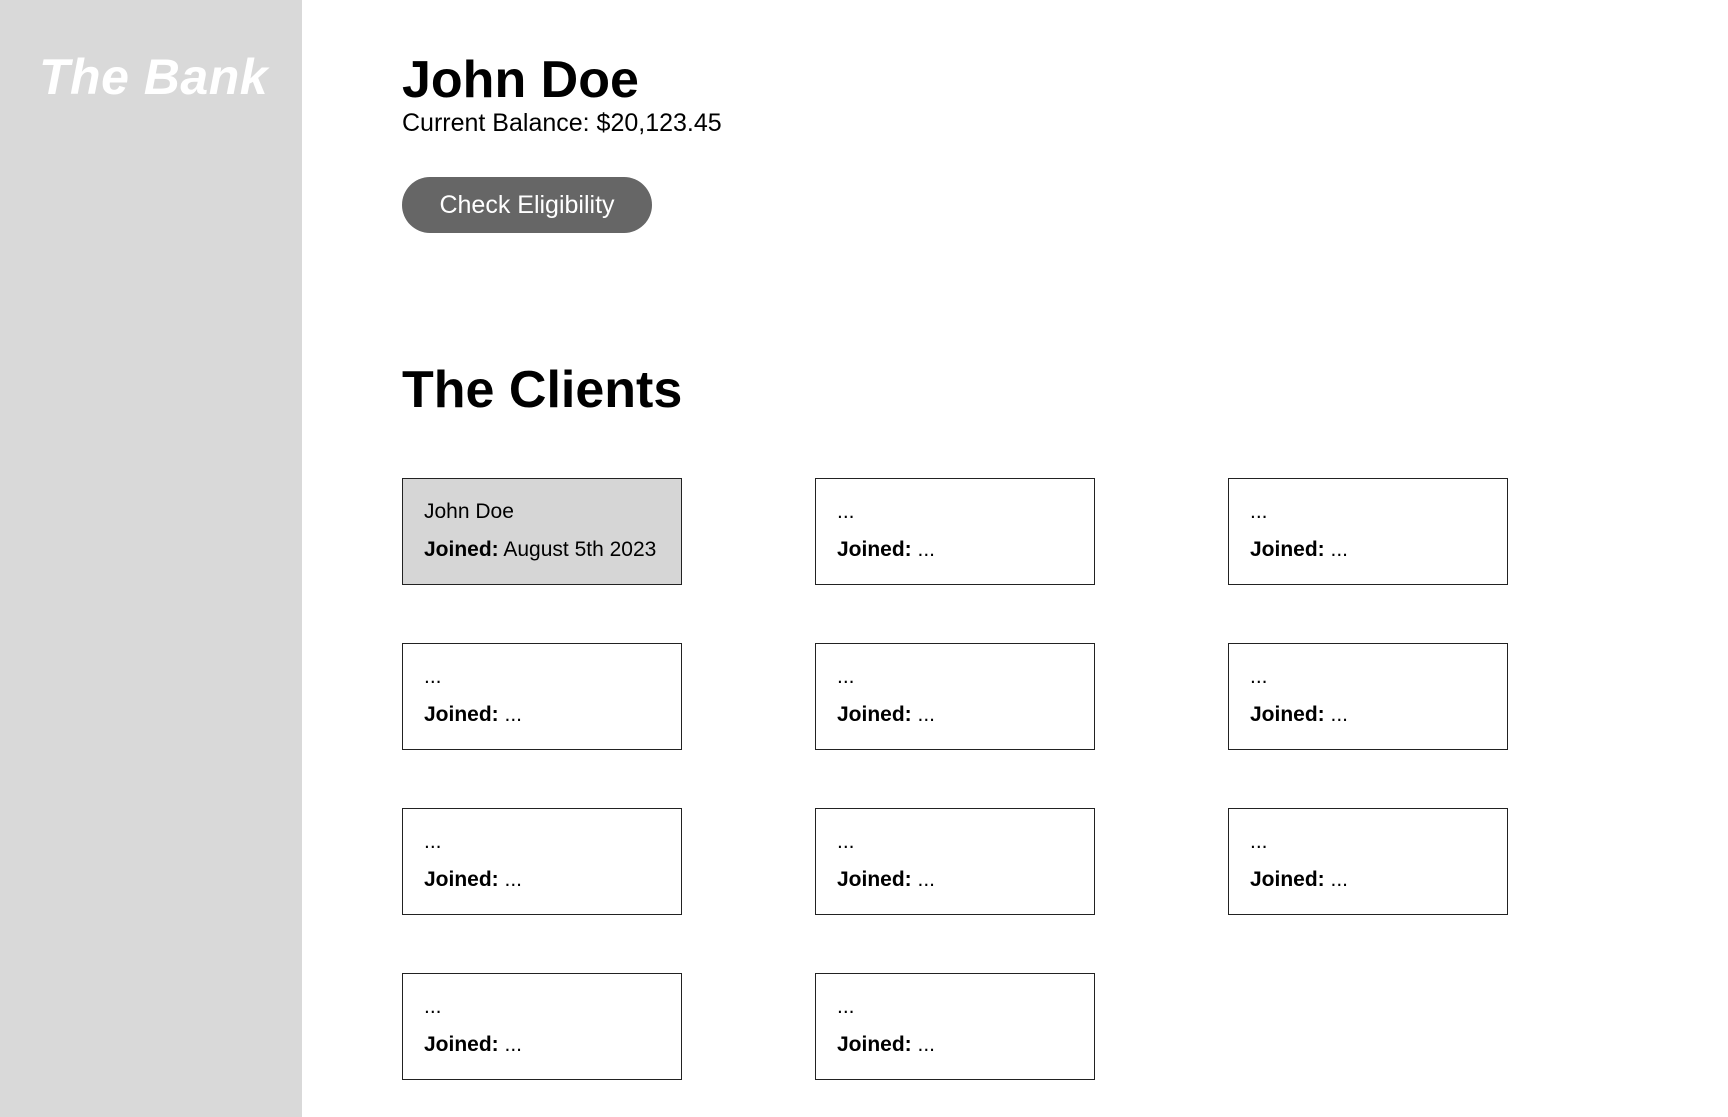 The width and height of the screenshot is (1728, 1117). What do you see at coordinates (153, 77) in the screenshot?
I see `brand-logo-text: The Bank` at bounding box center [153, 77].